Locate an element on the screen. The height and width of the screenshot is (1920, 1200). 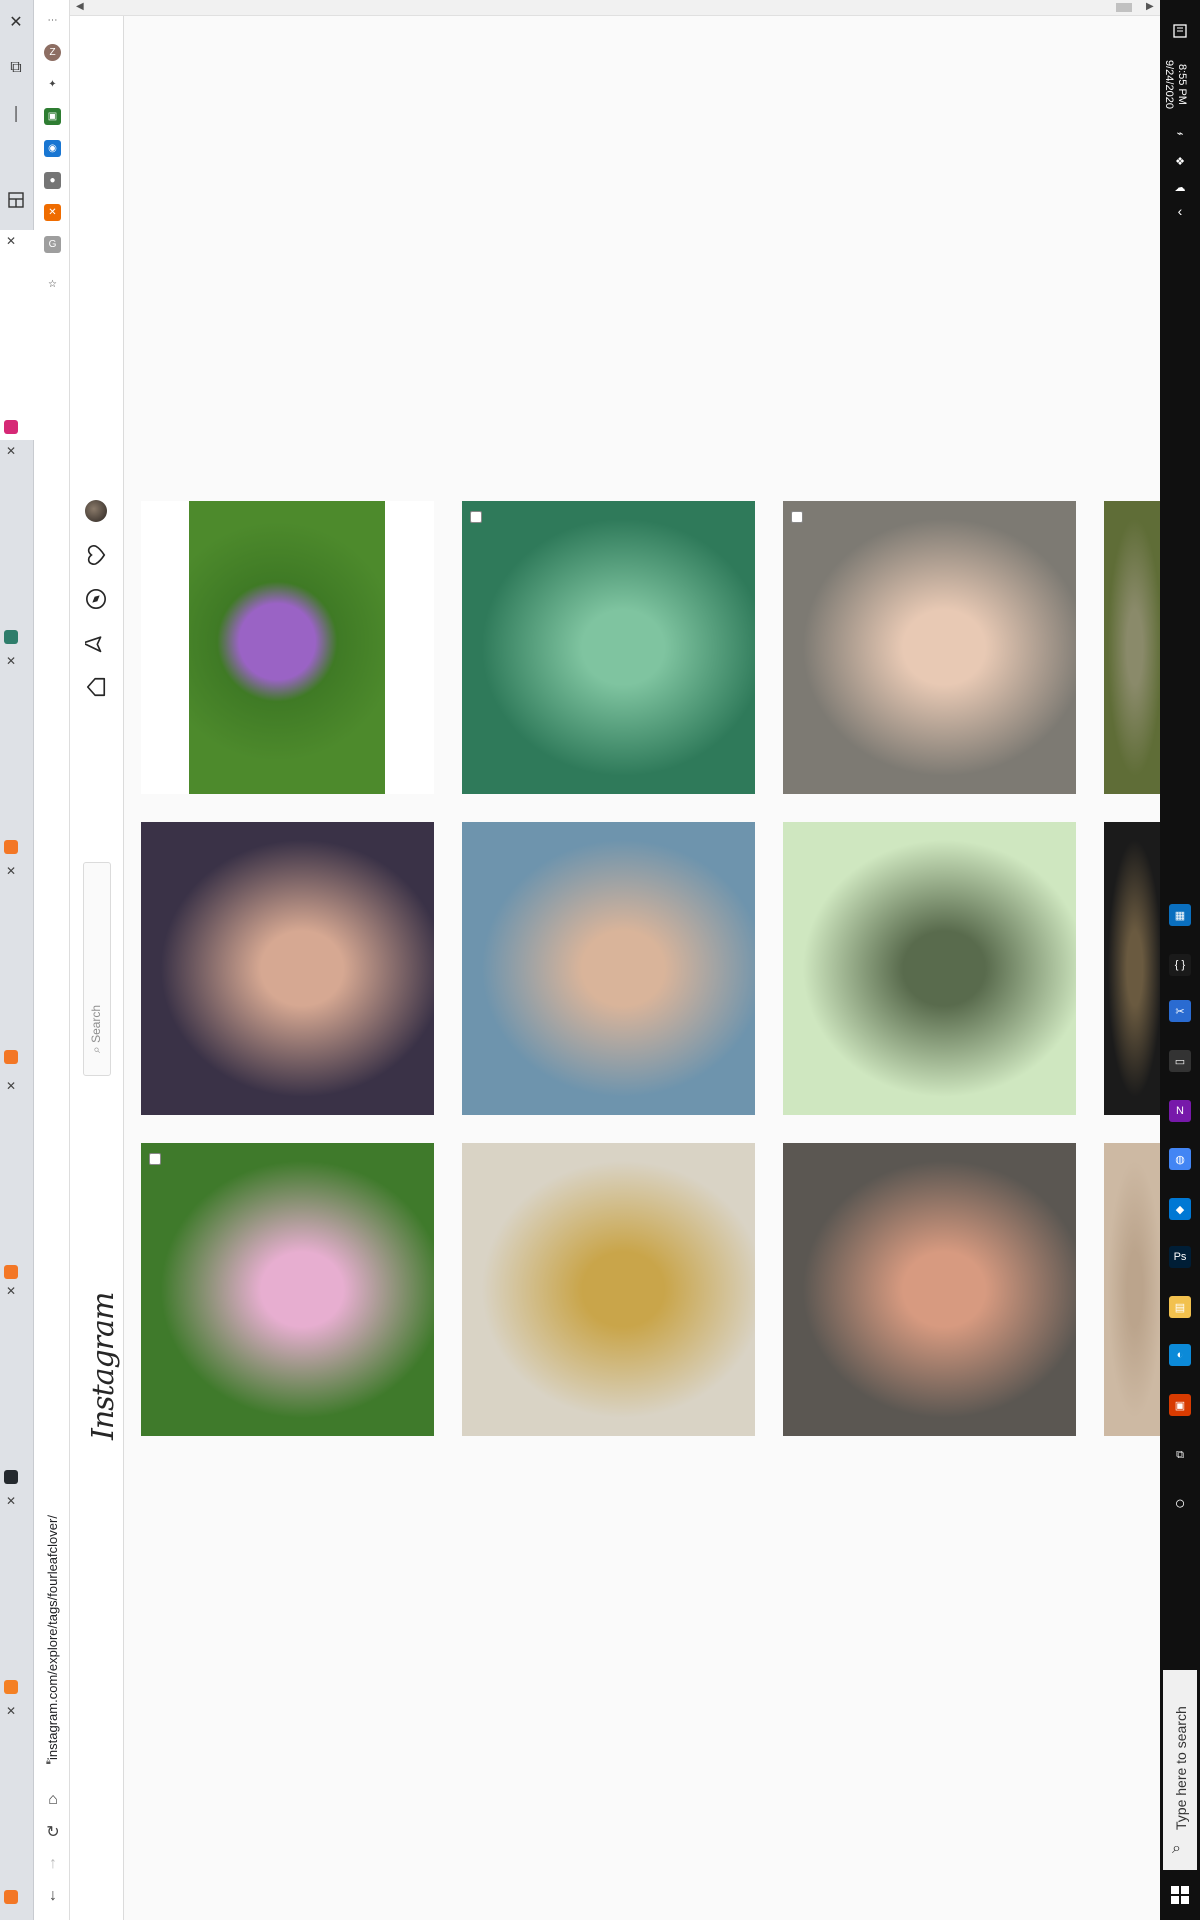
dropbox-icon: ❖ is located at coordinates (1180, 161).